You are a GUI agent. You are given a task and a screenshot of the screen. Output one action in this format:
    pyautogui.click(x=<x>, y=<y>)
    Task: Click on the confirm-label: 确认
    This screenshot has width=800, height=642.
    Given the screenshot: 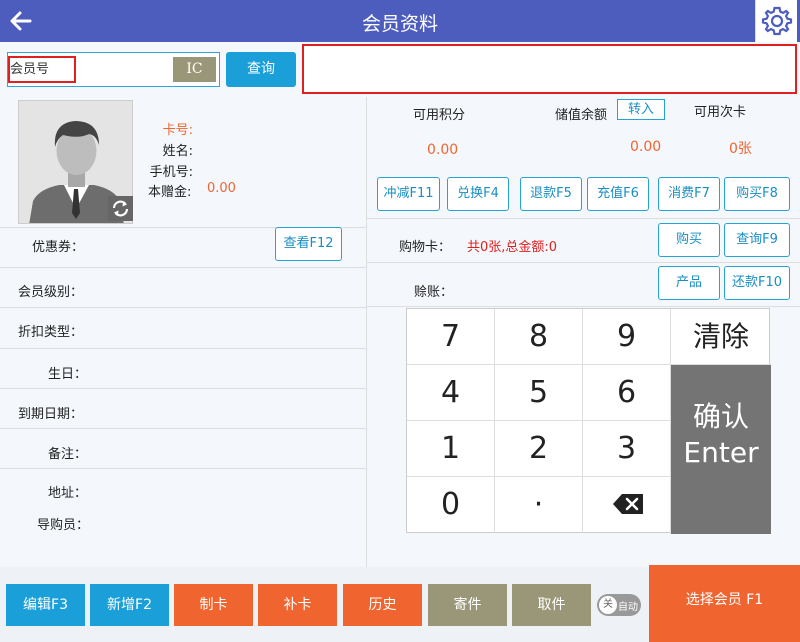 What is the action you would take?
    pyautogui.click(x=720, y=416)
    